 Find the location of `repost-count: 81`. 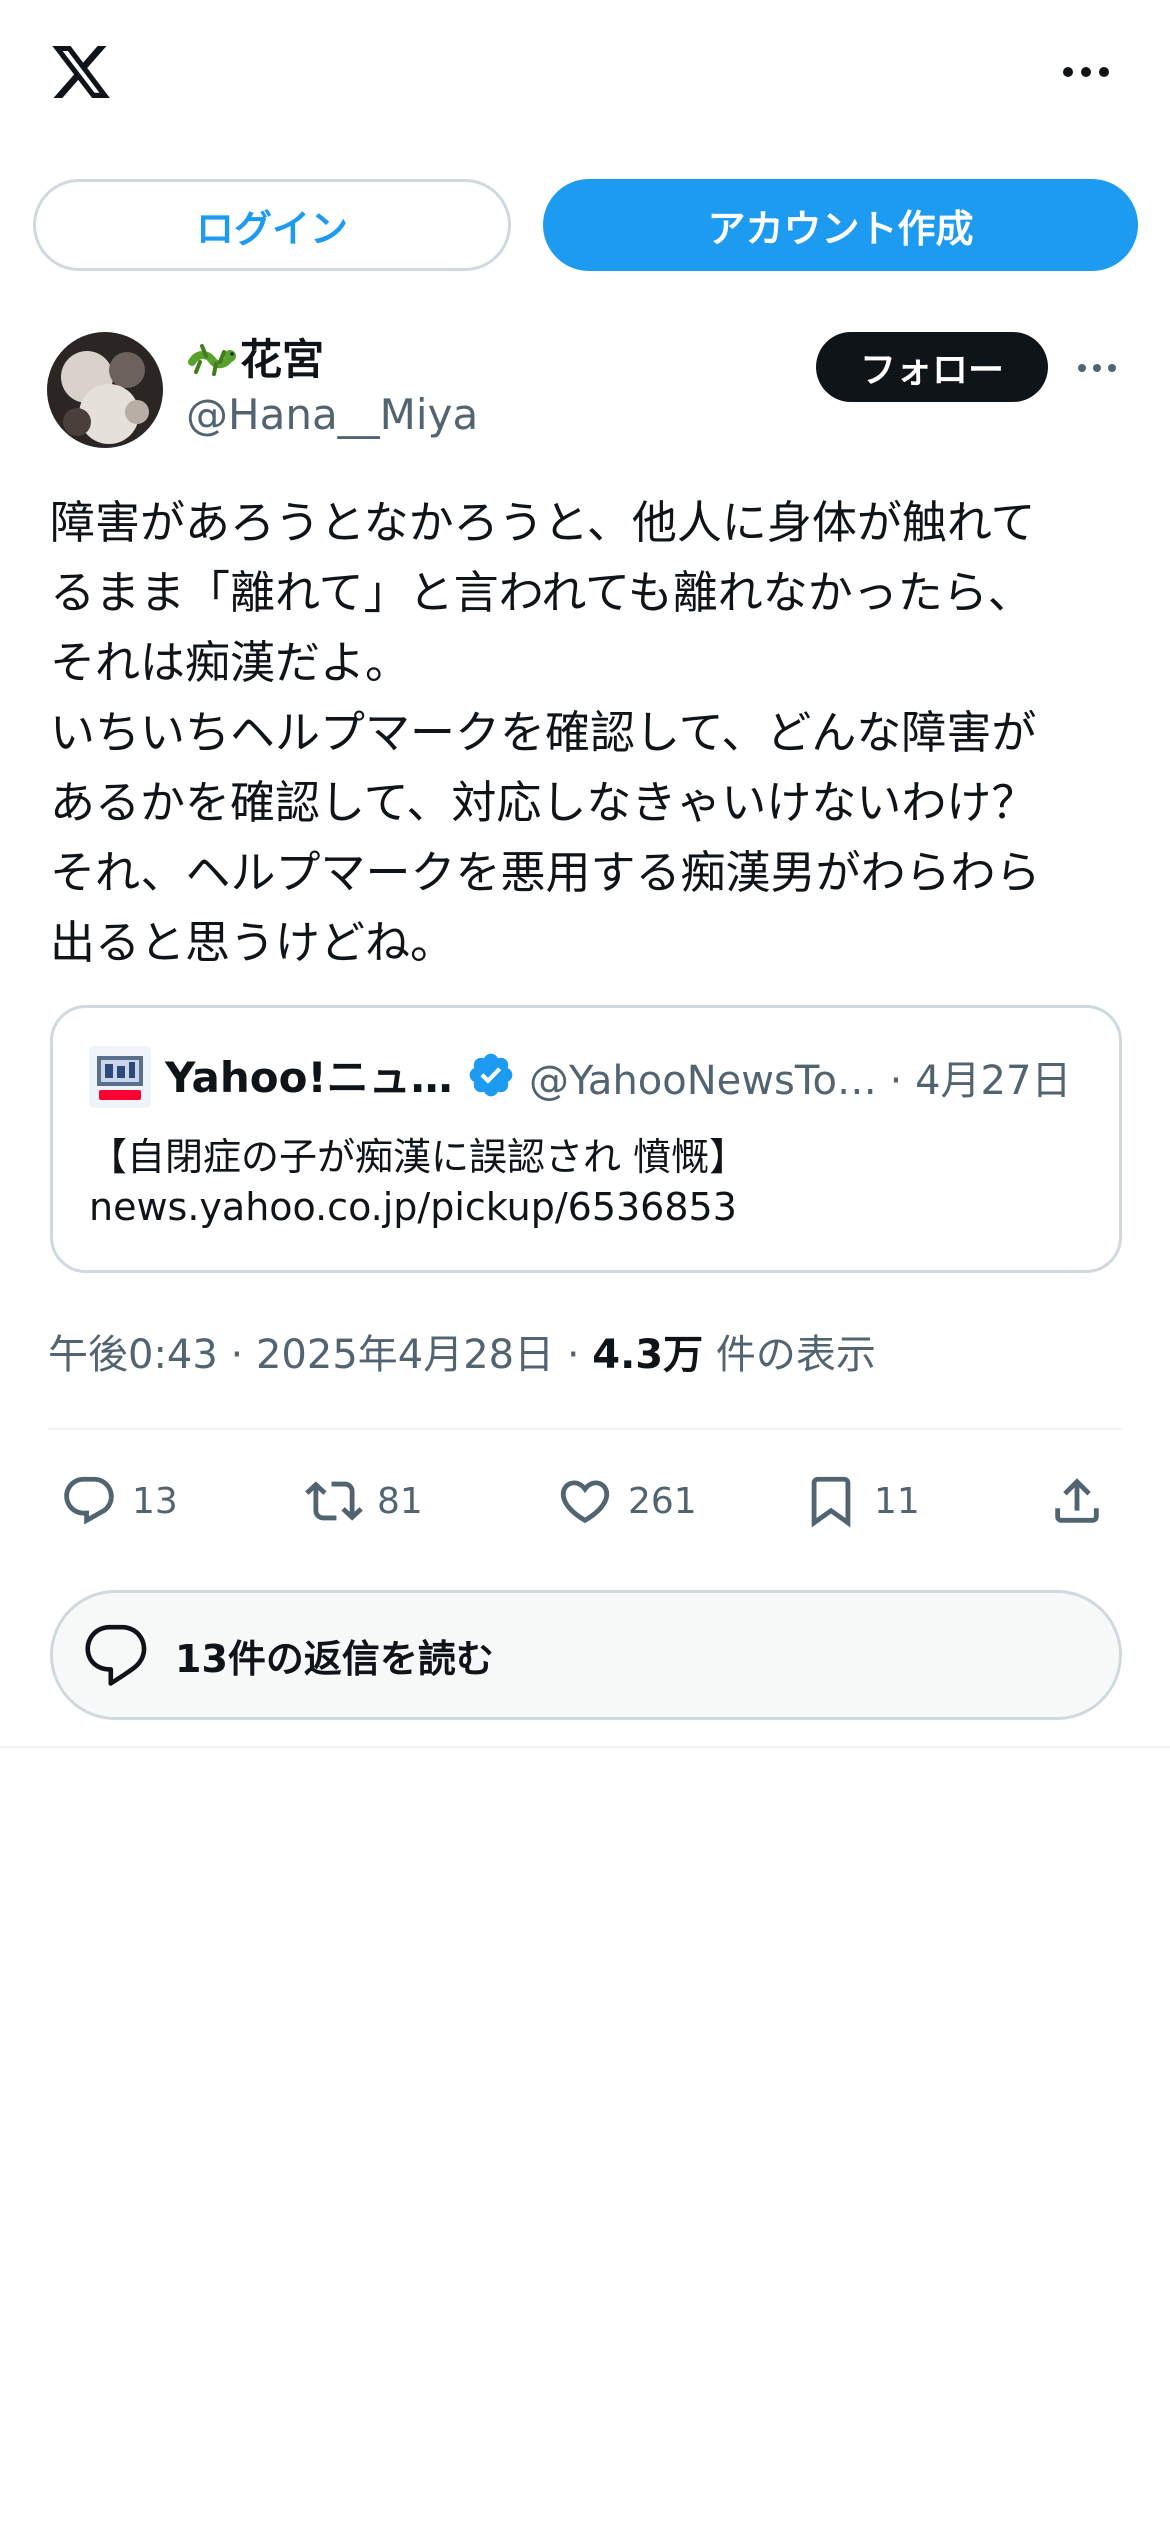

repost-count: 81 is located at coordinates (400, 1501).